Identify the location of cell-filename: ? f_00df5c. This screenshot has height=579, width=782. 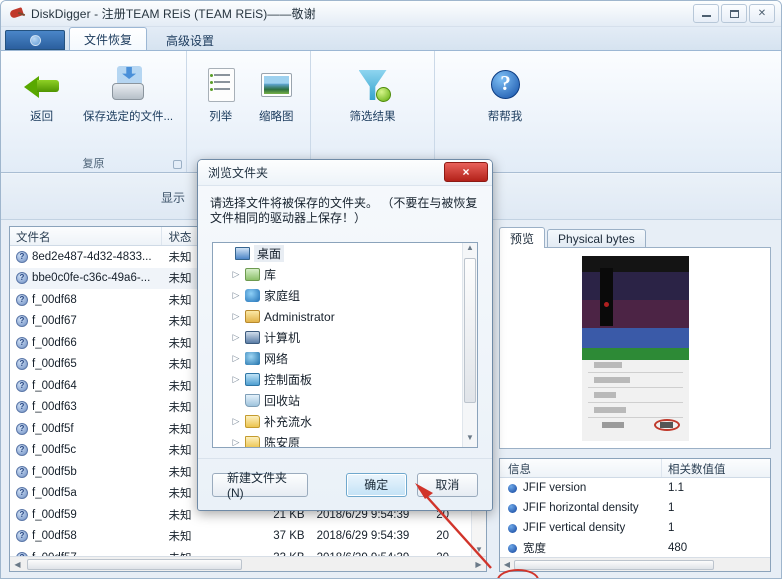
(86, 450).